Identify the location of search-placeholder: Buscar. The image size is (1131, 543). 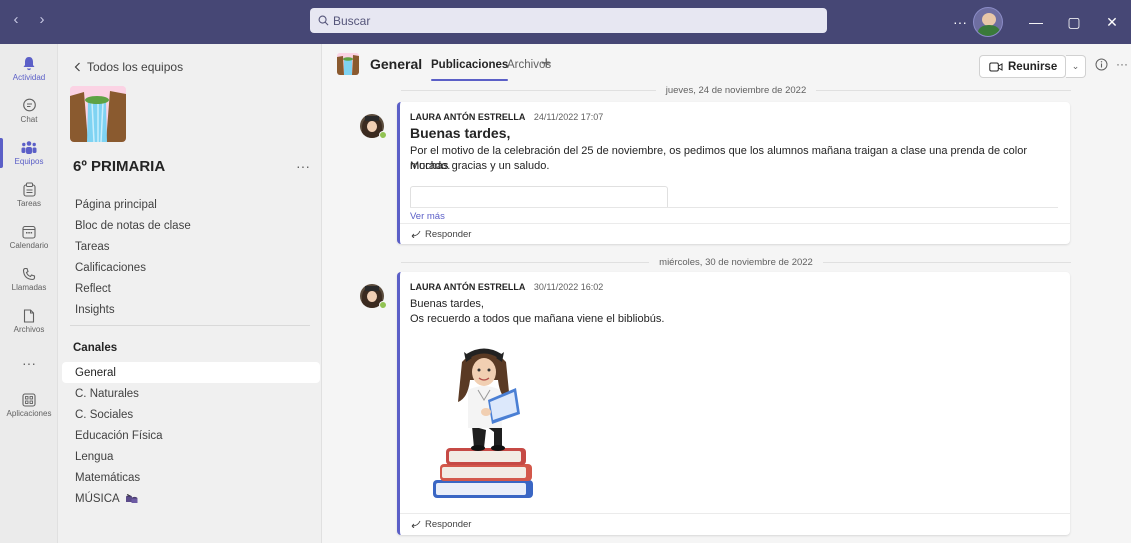
(352, 20).